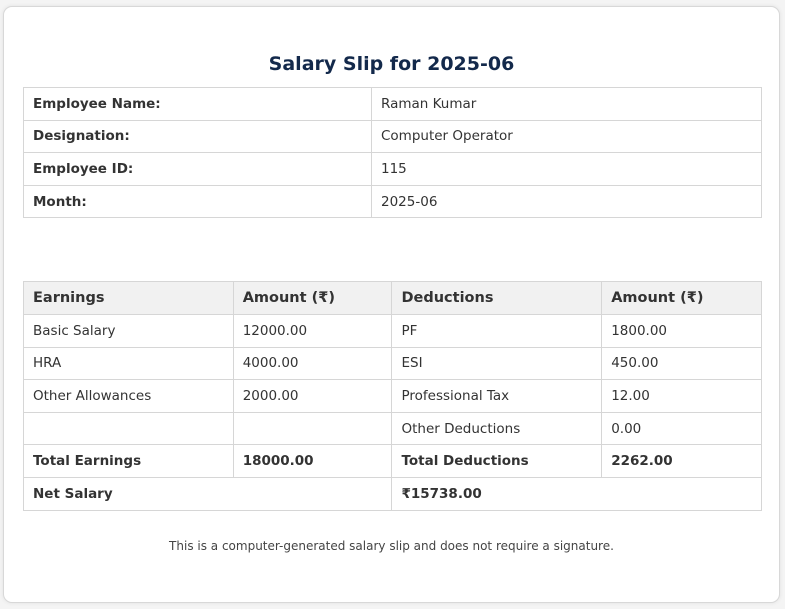 Image resolution: width=785 pixels, height=609 pixels. I want to click on earning-amount, so click(312, 428).